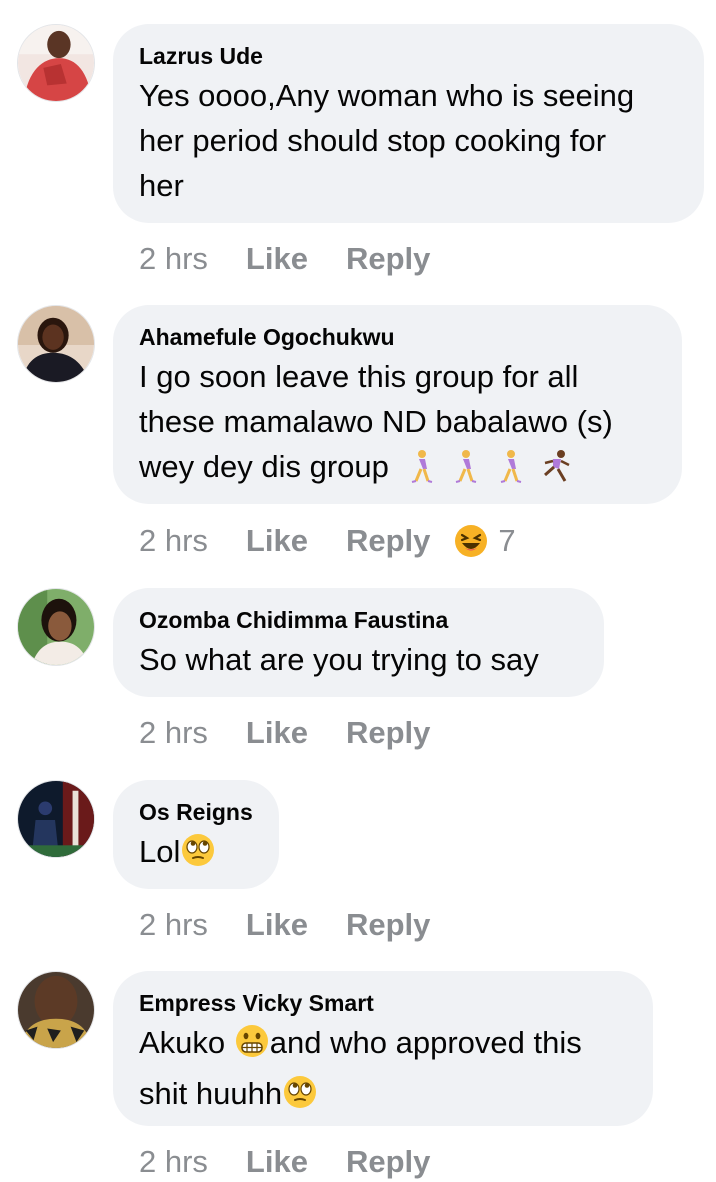  Describe the element at coordinates (359, 376) in the screenshot. I see `comment-line: I go soon leave this group for all` at that location.